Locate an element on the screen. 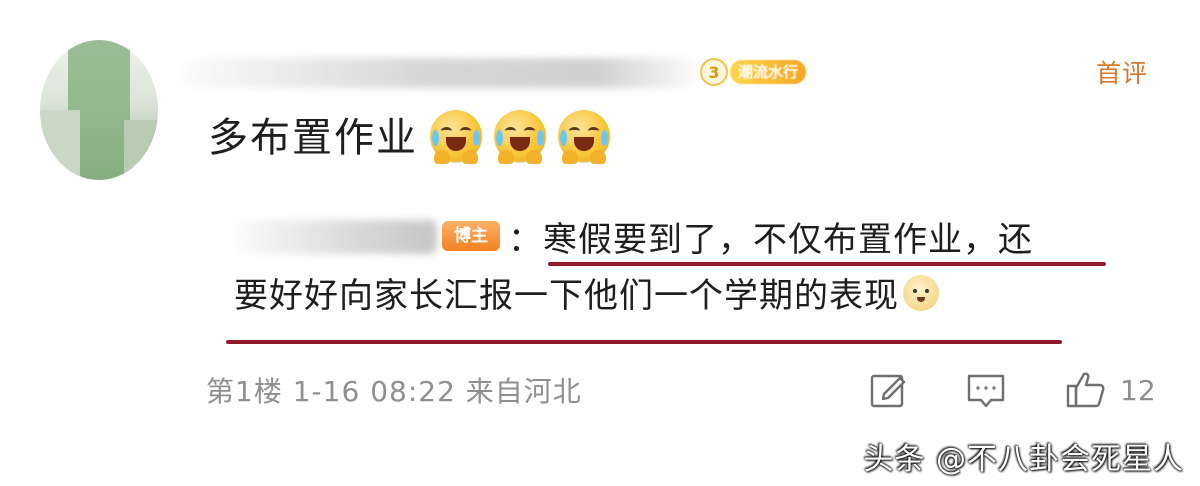  comment-text: 多布置作业 is located at coordinates (313, 138).